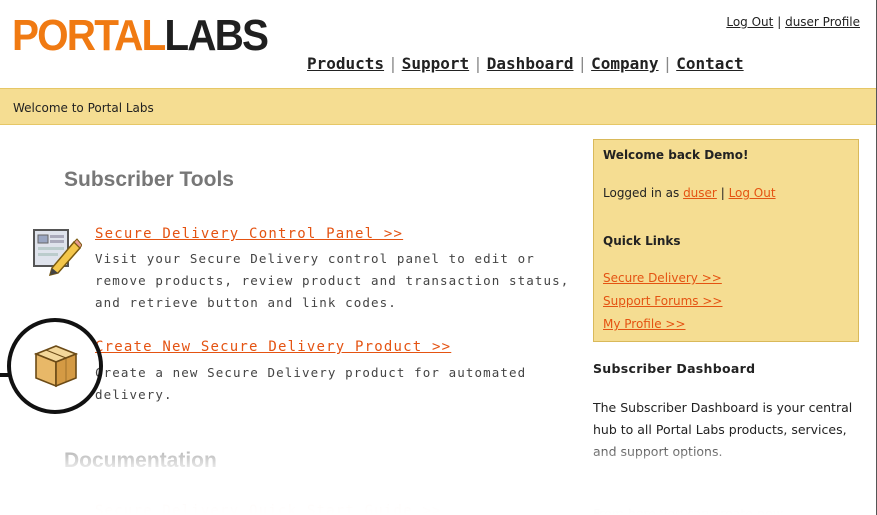 The width and height of the screenshot is (877, 515). Describe the element at coordinates (56, 252) in the screenshot. I see `control-panel-pencil-icon` at that location.